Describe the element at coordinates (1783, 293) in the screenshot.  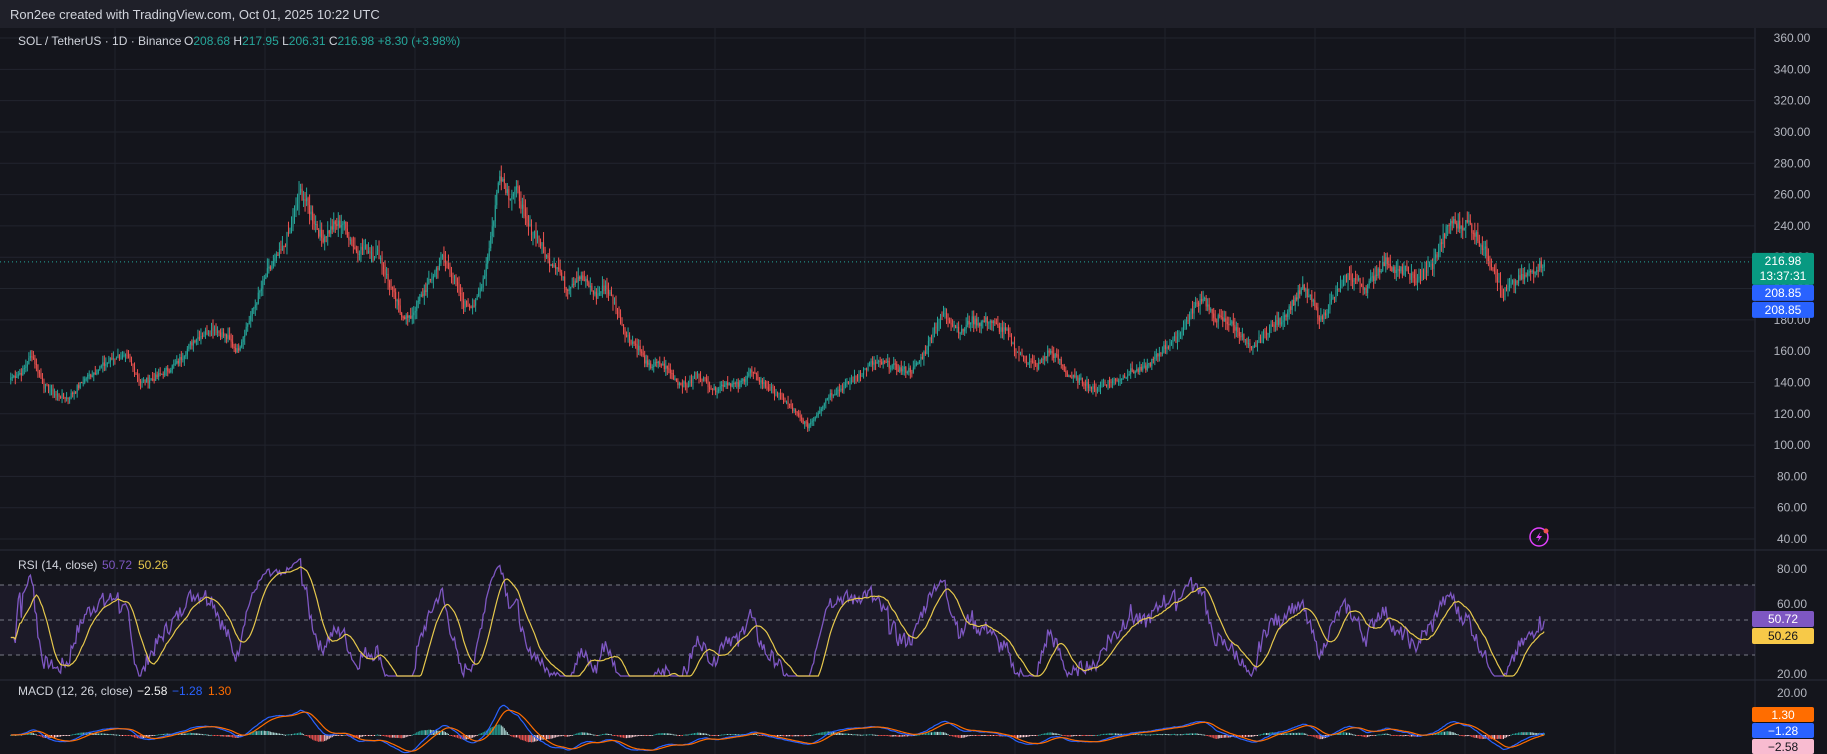
I see `price-tag-2: 208.85` at that location.